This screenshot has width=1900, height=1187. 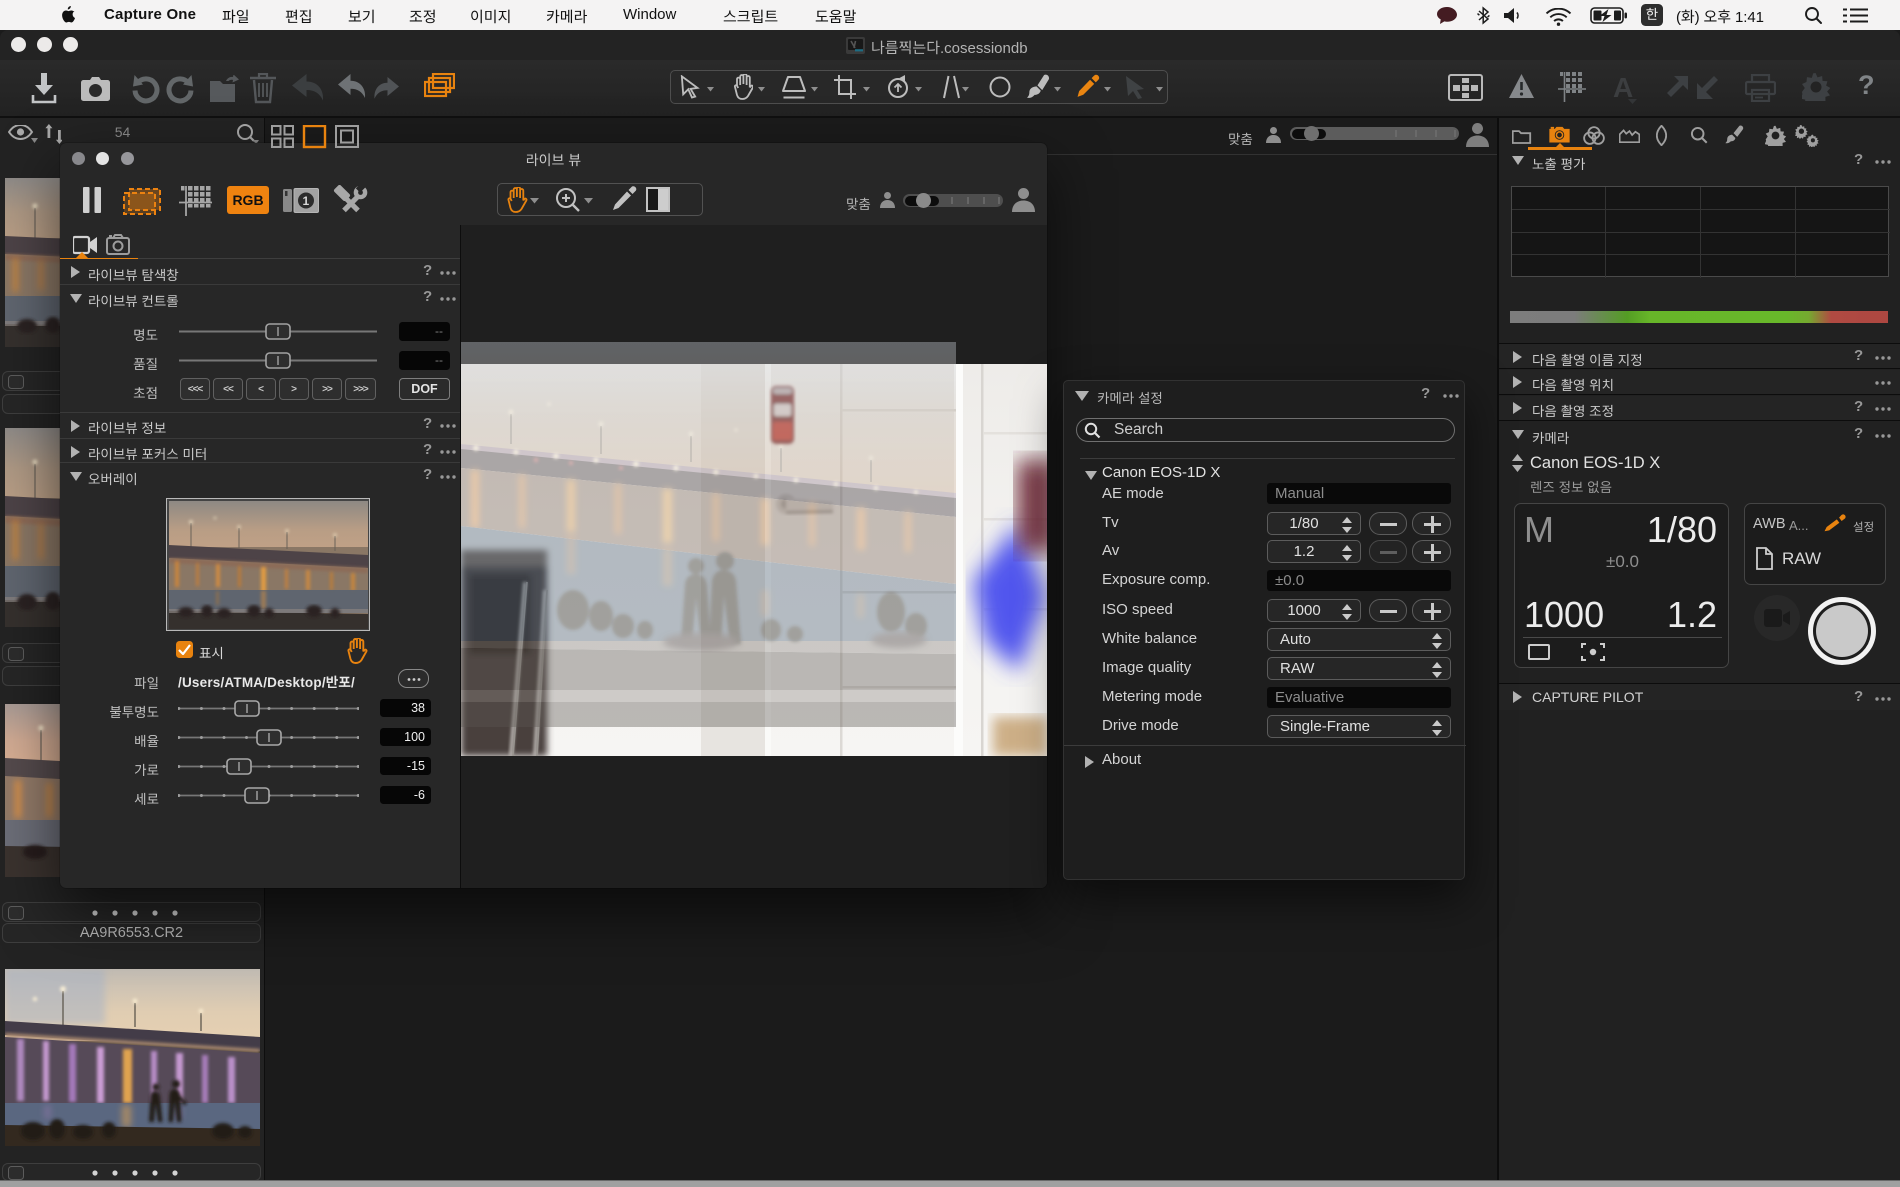 What do you see at coordinates (306, 201) in the screenshot?
I see `svg-text: 1` at bounding box center [306, 201].